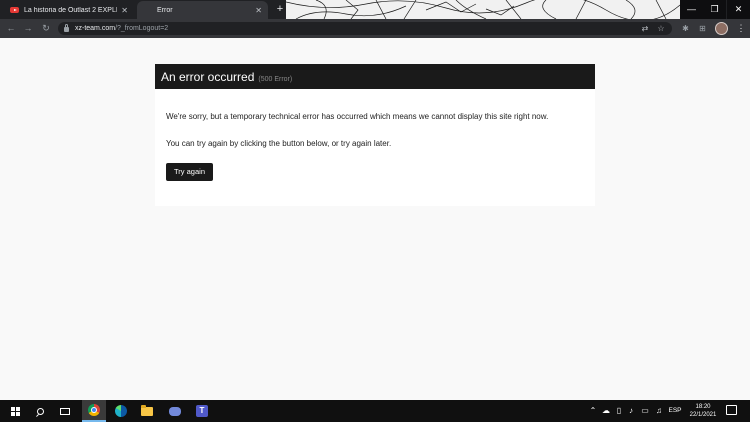  What do you see at coordinates (691, 9) in the screenshot?
I see `minimize-button: —` at bounding box center [691, 9].